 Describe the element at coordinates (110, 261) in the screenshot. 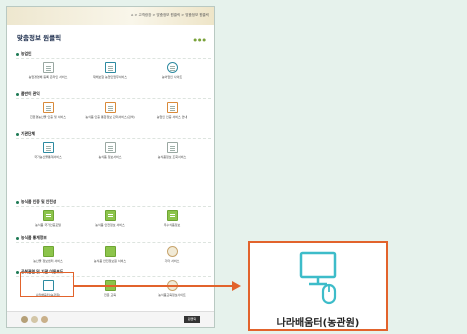

I see `service-label: 농식품 안전정보원 서비스` at that location.